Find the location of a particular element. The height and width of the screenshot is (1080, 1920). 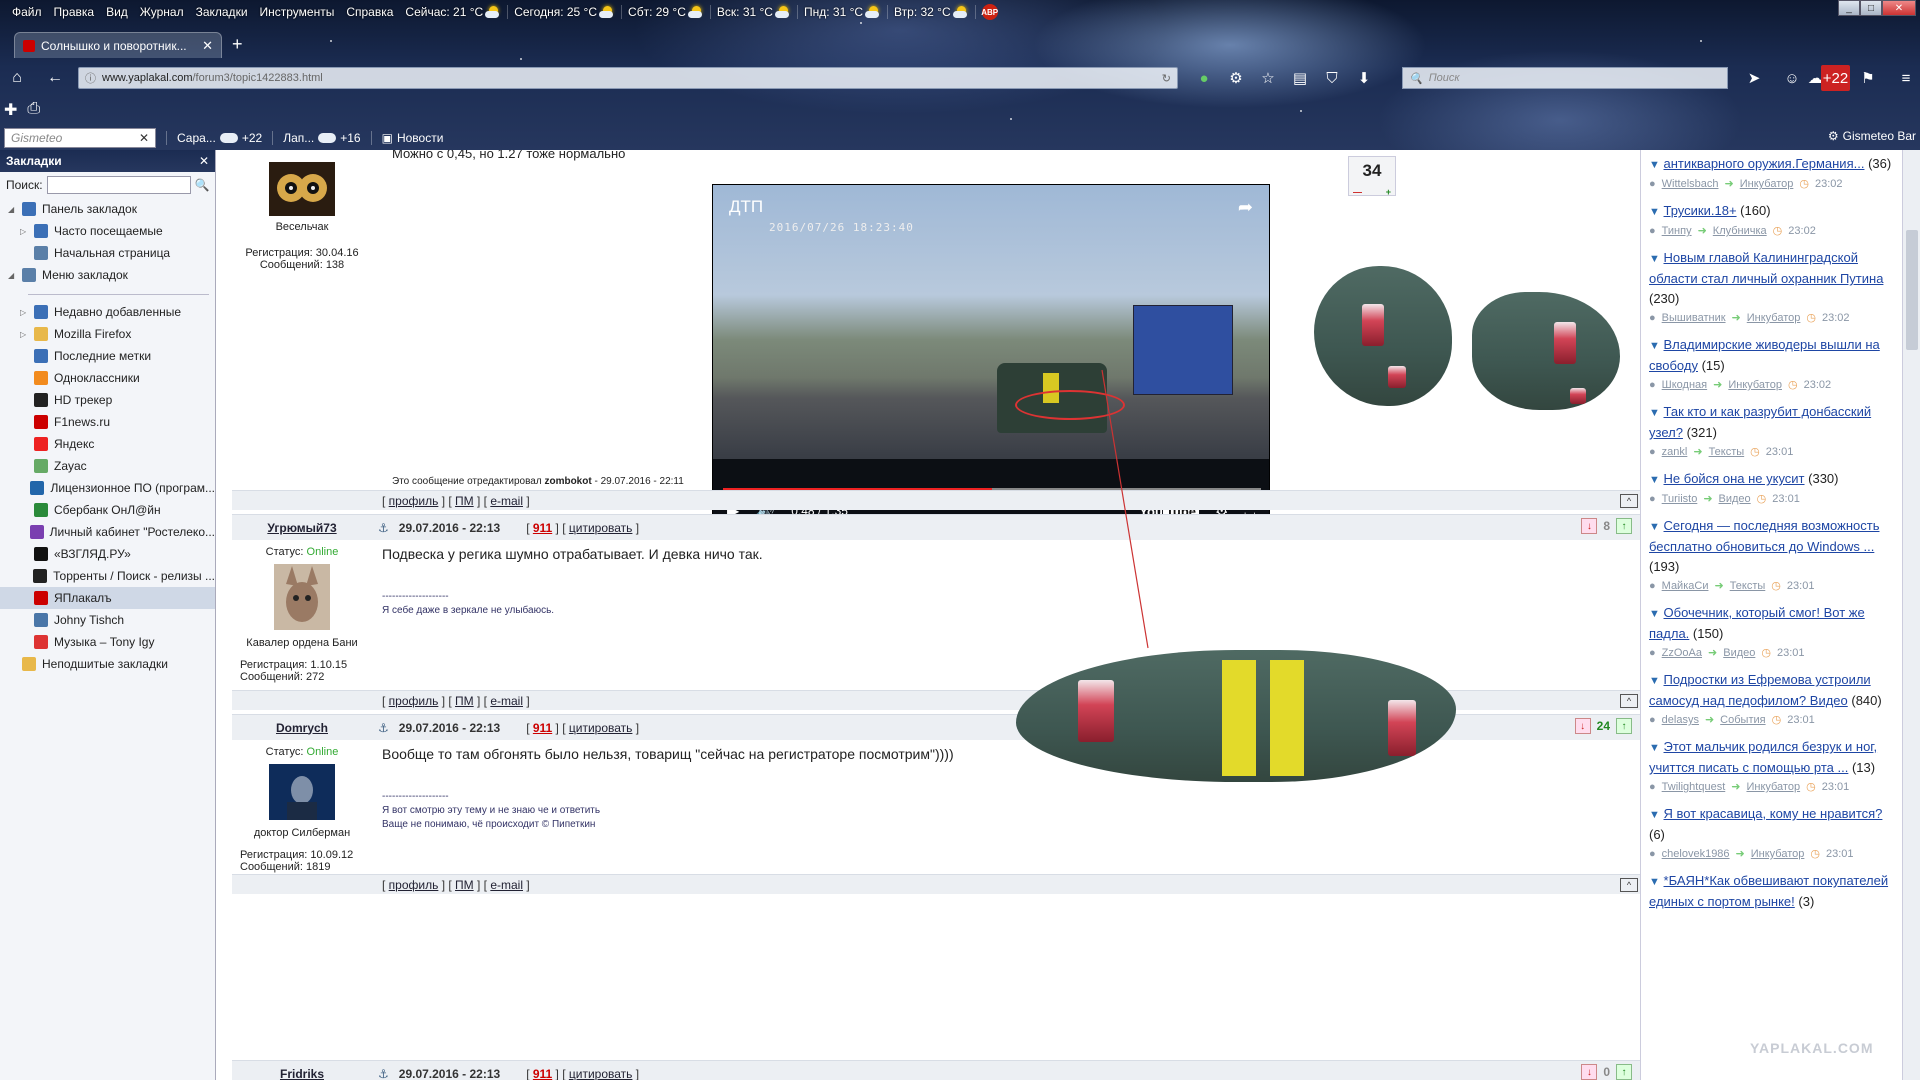

menu-history: Журнал is located at coordinates (162, 12).